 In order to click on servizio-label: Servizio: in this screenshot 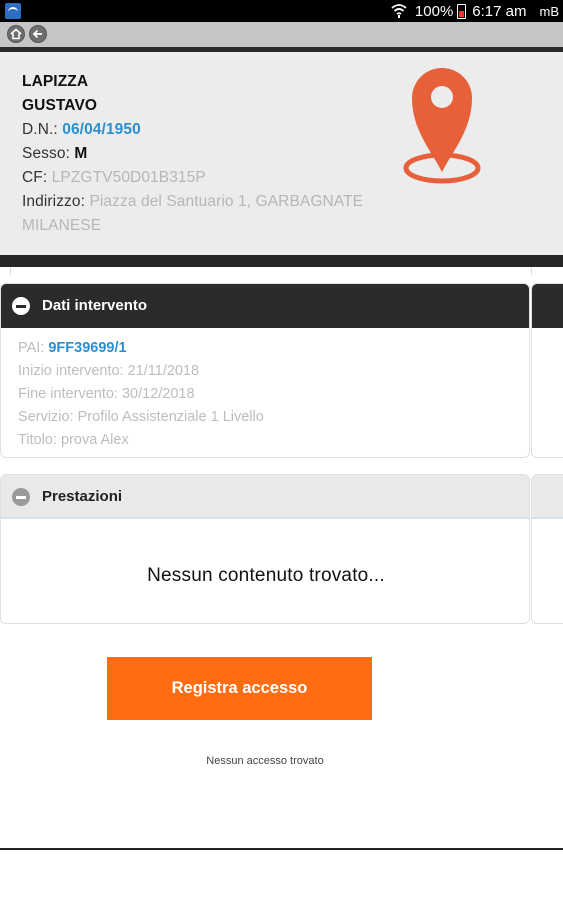, I will do `click(46, 417)`.